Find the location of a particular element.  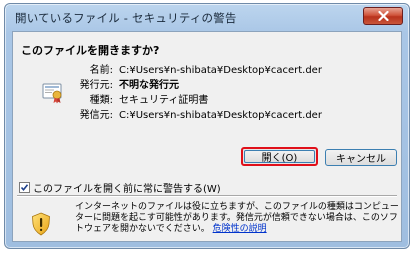

cancel-button: キャンセル is located at coordinates (361, 157).